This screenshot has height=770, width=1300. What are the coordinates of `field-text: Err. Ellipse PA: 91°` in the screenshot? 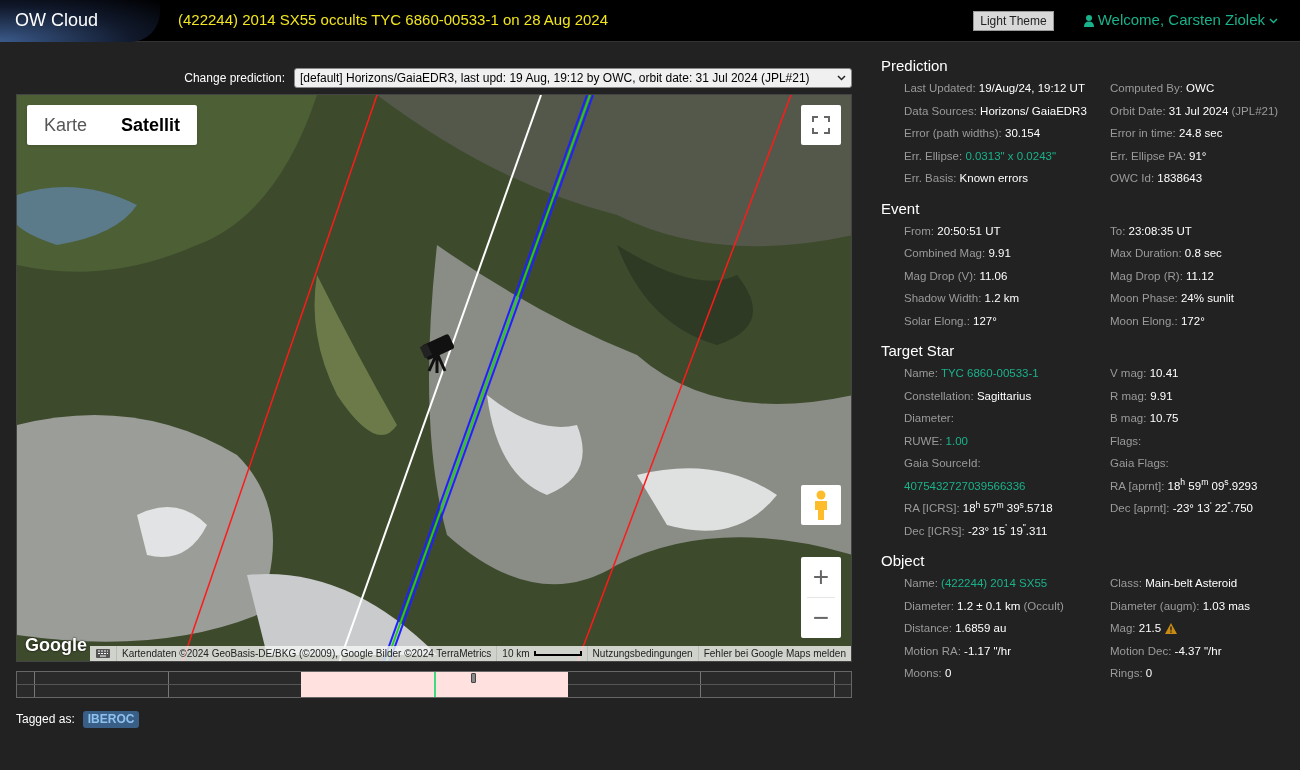 It's located at (1159, 156).